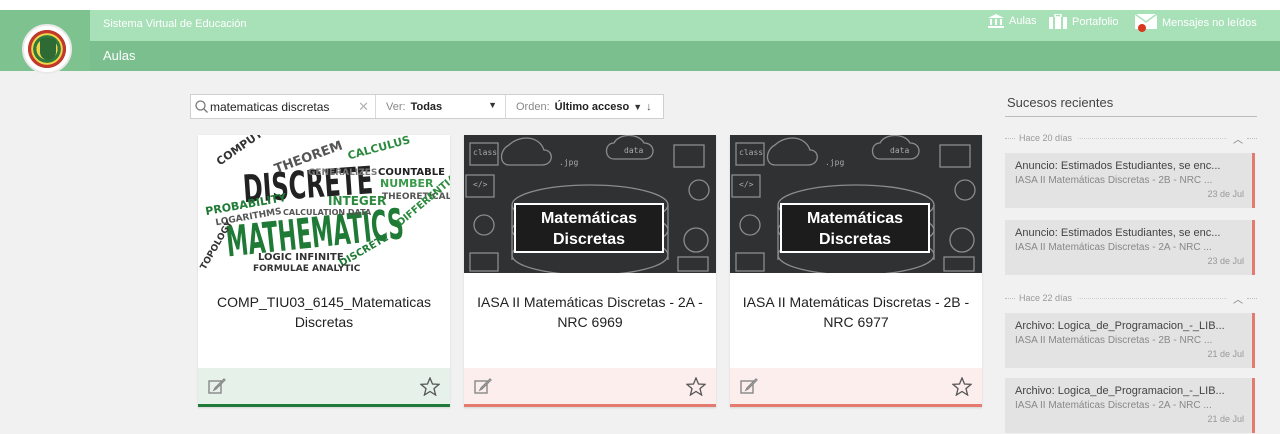  I want to click on top-strip, so click(640, 5).